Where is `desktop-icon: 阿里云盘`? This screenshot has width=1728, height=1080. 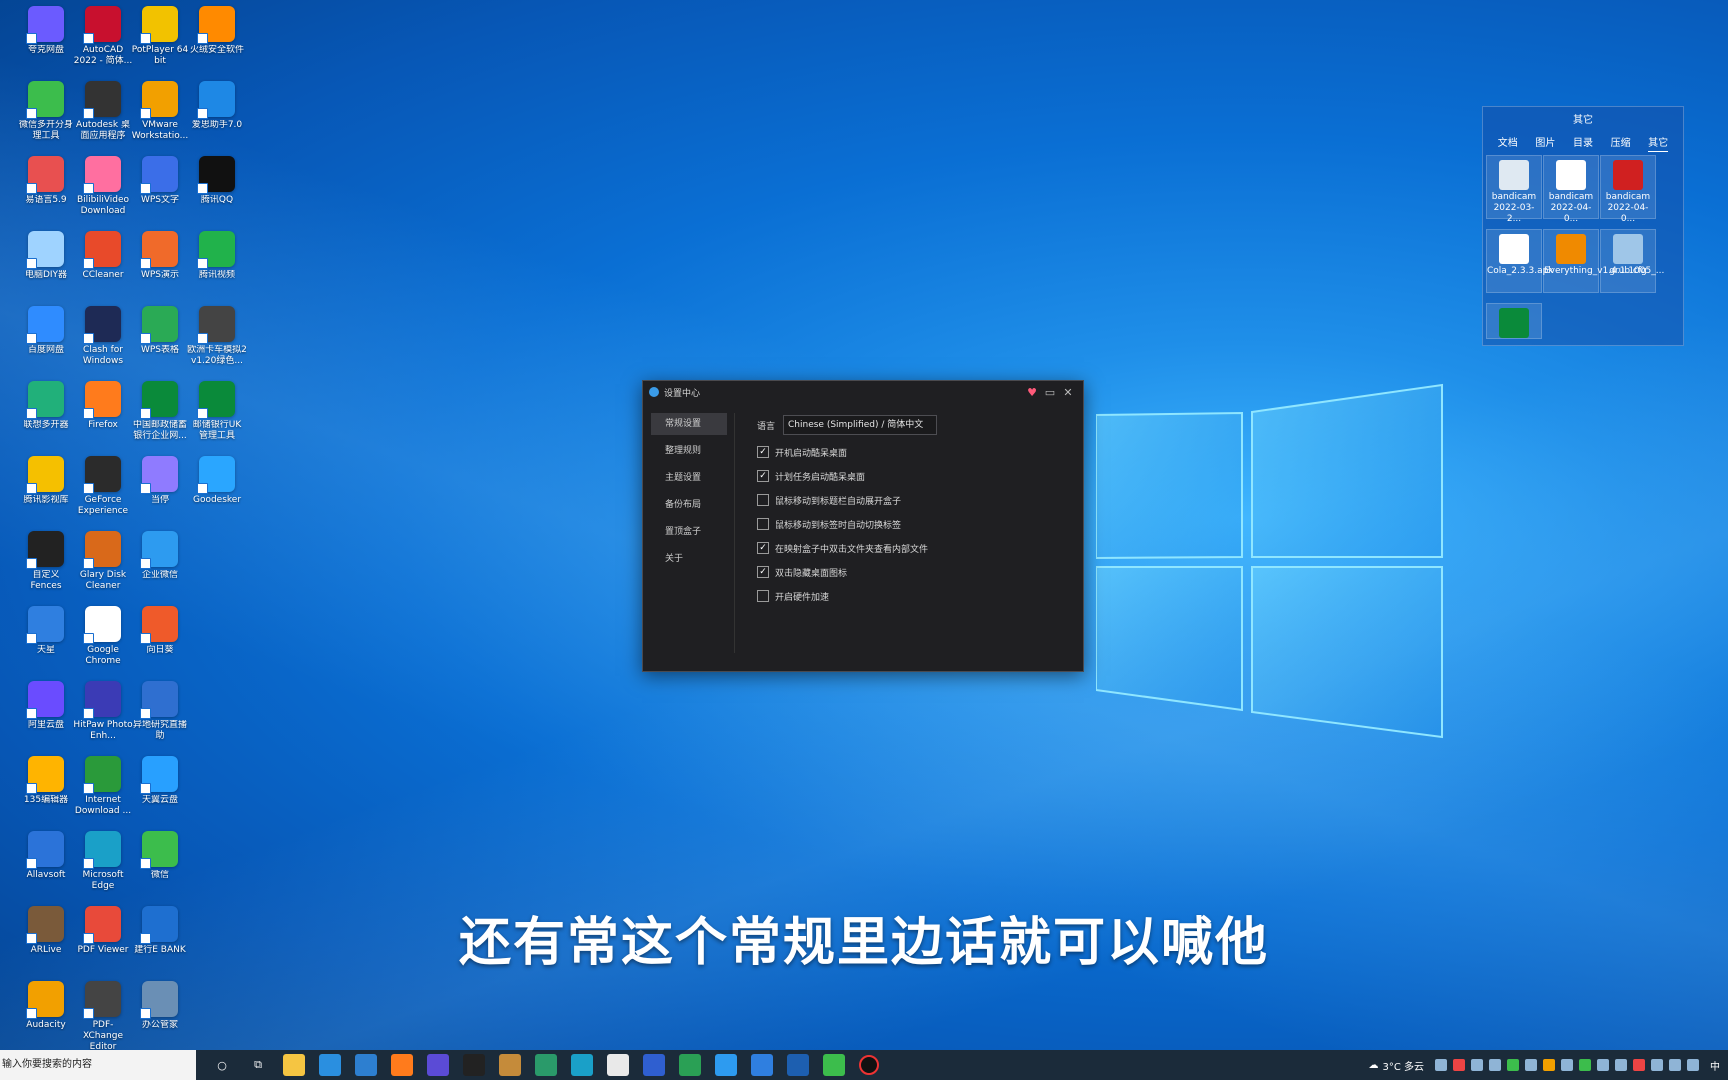 desktop-icon: 阿里云盘 is located at coordinates (46, 706).